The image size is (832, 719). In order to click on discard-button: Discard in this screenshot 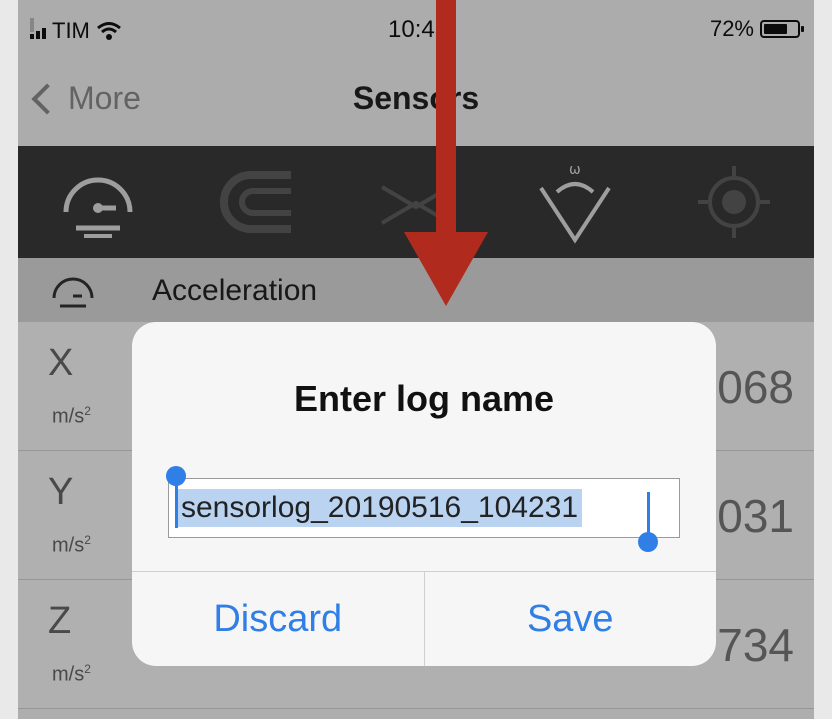, I will do `click(278, 619)`.